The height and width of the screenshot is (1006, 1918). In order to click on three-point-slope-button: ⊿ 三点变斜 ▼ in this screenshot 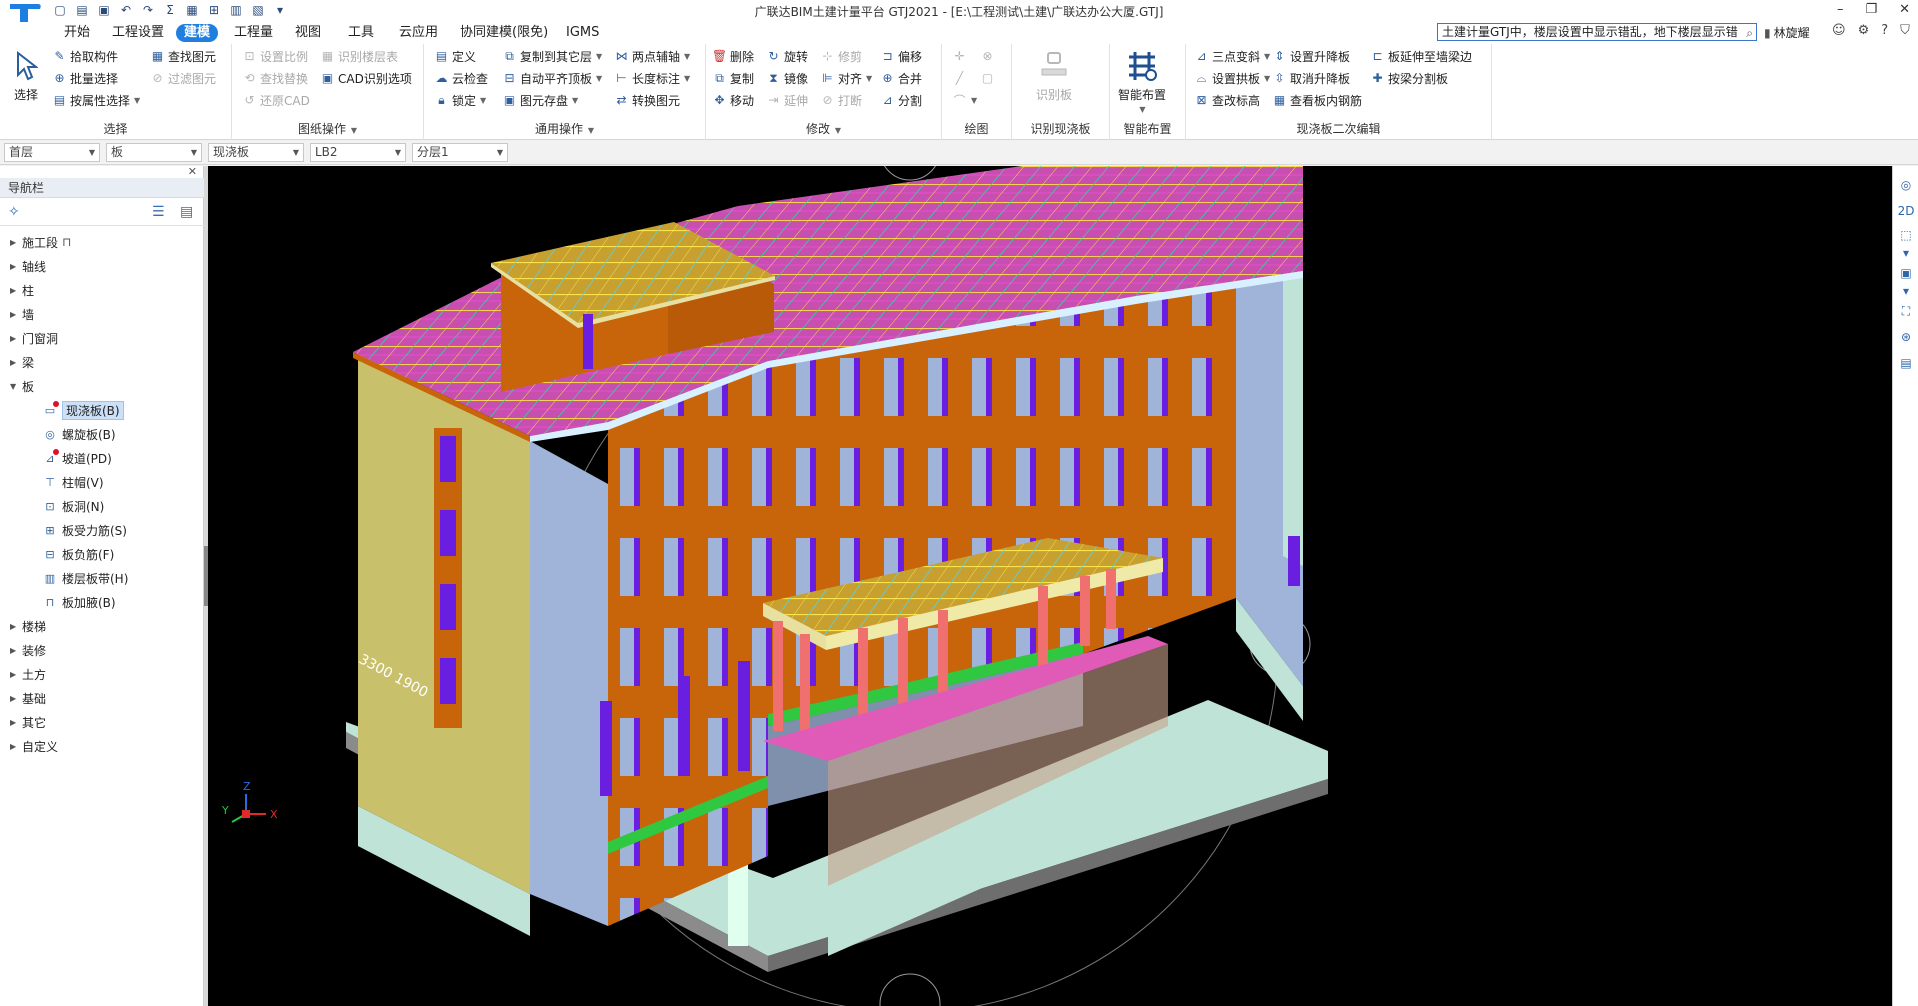, I will do `click(1232, 56)`.